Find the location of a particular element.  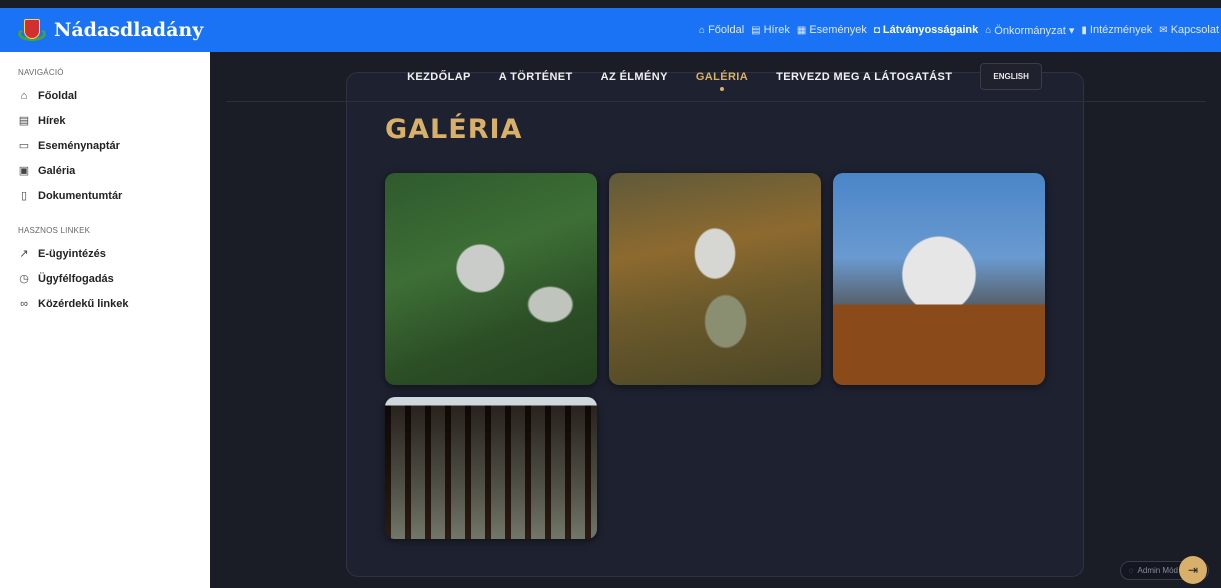

top-nav-latvanyossagaink: ◘ Látványosságaink is located at coordinates (926, 30).